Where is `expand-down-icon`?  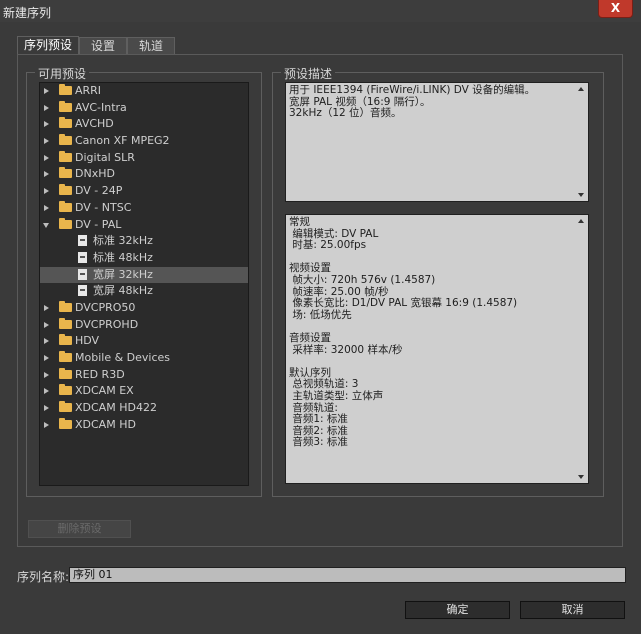
expand-down-icon is located at coordinates (46, 225).